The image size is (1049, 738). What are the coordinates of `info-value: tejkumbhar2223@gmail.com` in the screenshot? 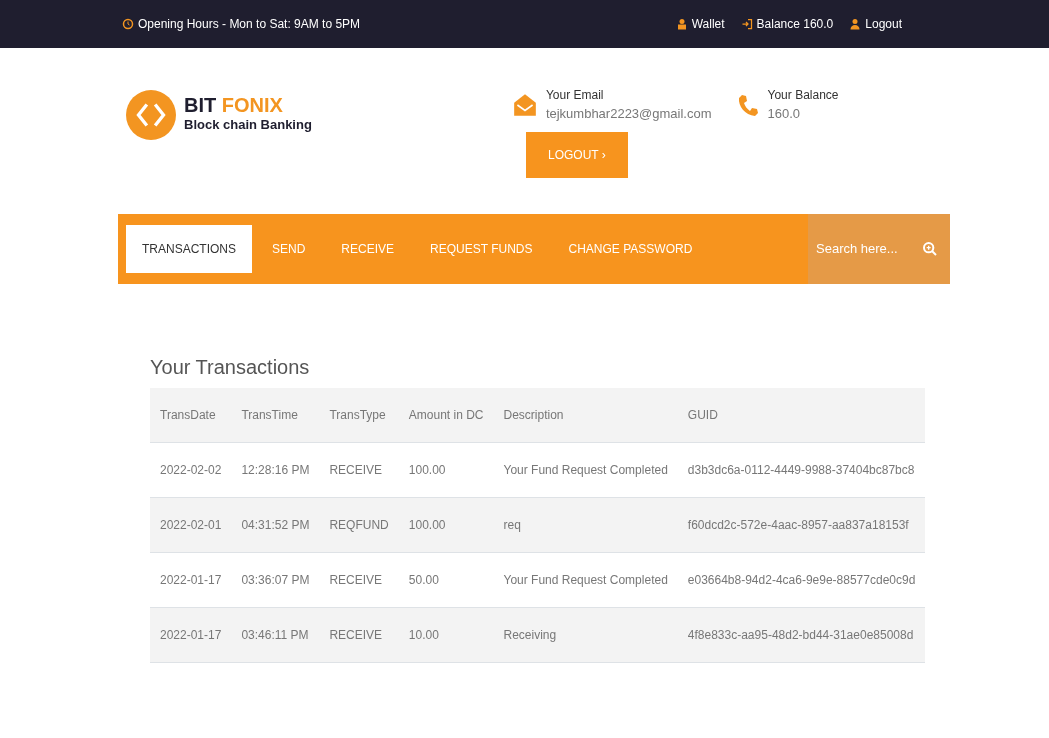 It's located at (628, 114).